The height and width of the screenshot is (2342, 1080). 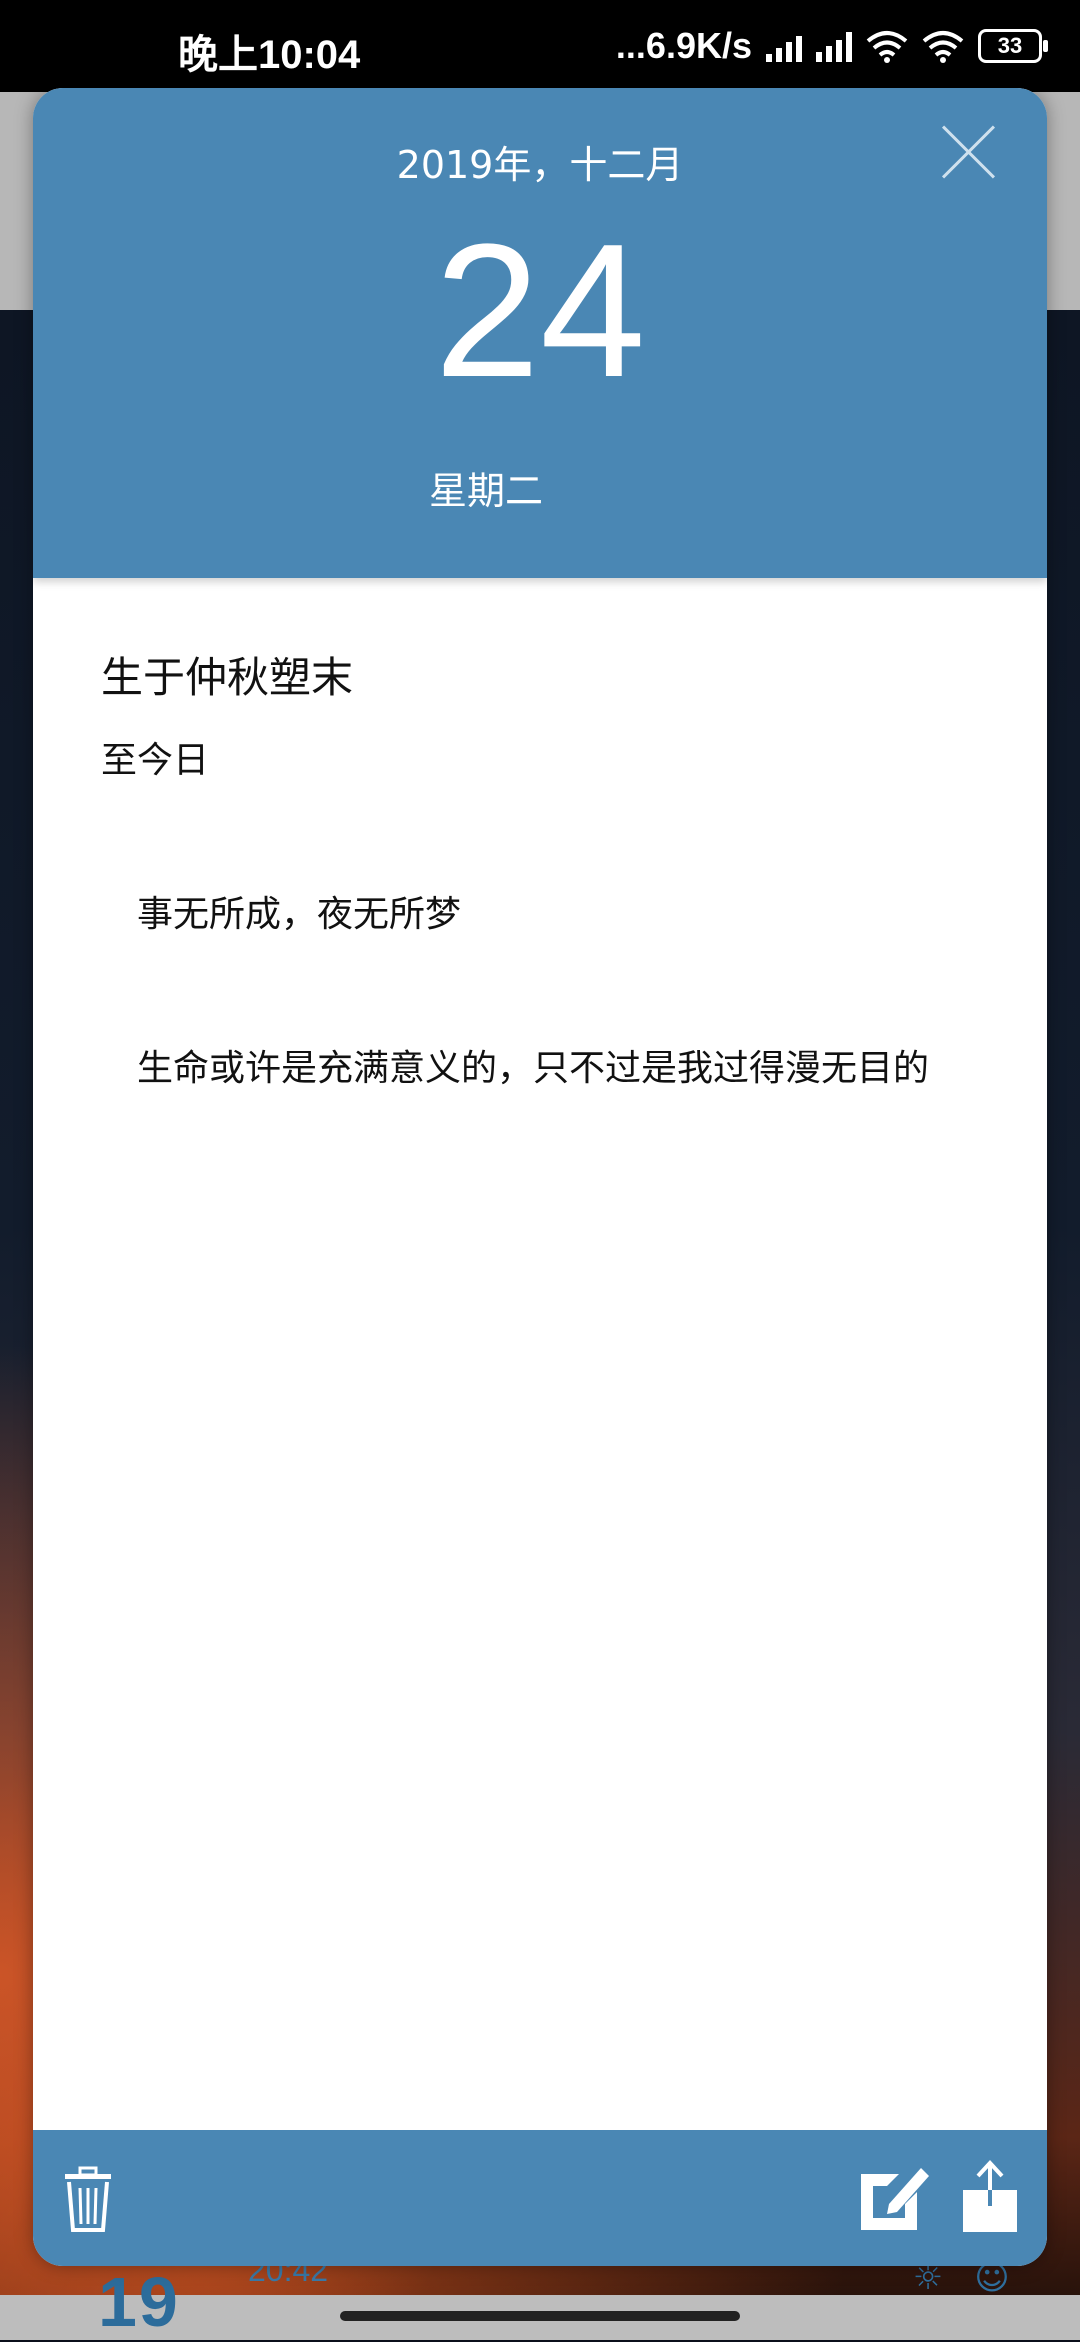 What do you see at coordinates (540, 165) in the screenshot?
I see `month-year-label: 2019年，十二月` at bounding box center [540, 165].